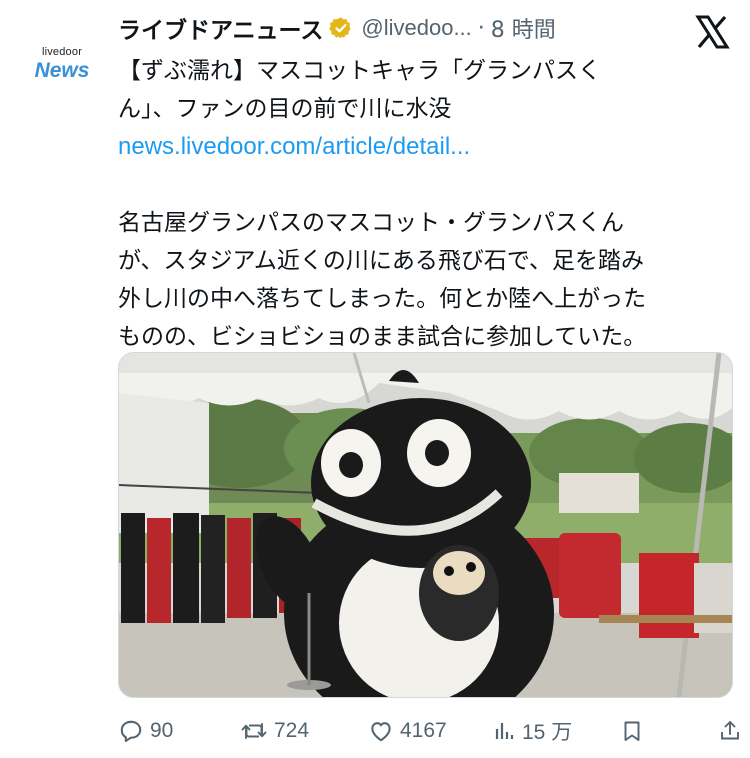 Image resolution: width=750 pixels, height=758 pixels. What do you see at coordinates (547, 732) in the screenshot?
I see `views-count: 15 万` at bounding box center [547, 732].